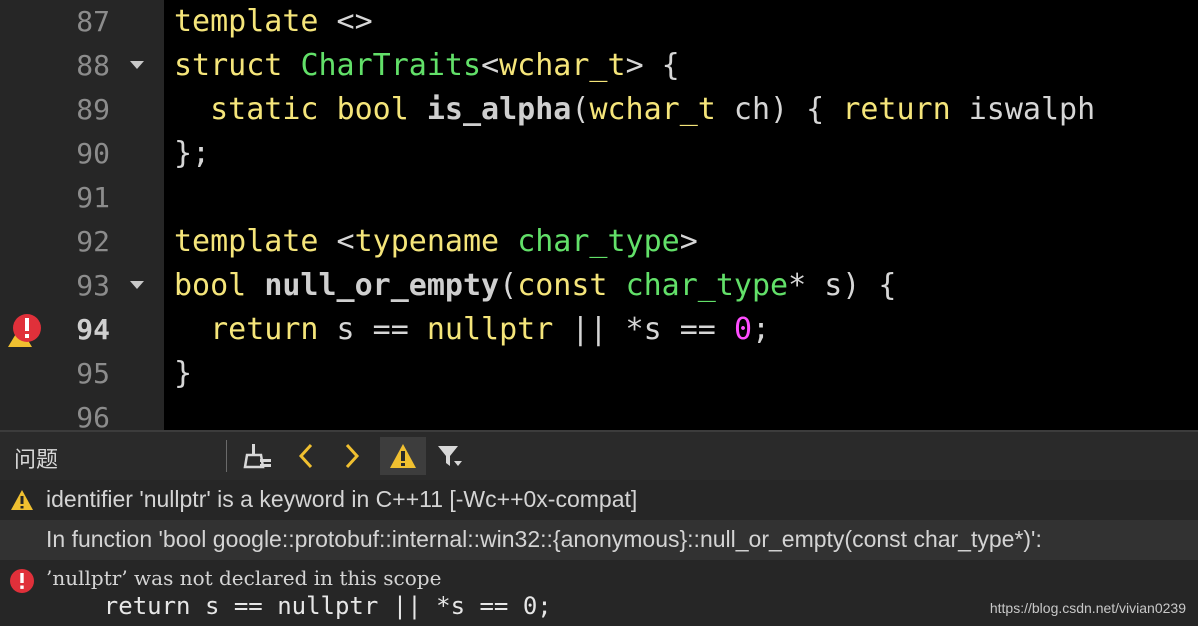 The width and height of the screenshot is (1198, 626). Describe the element at coordinates (93, 65) in the screenshot. I see `line-number: 88` at that location.